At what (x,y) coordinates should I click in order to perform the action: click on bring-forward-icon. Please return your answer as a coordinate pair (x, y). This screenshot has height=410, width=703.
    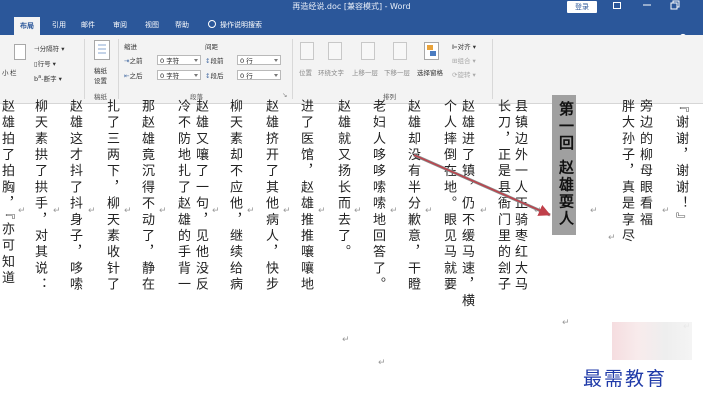
    Looking at the image, I should click on (368, 51).